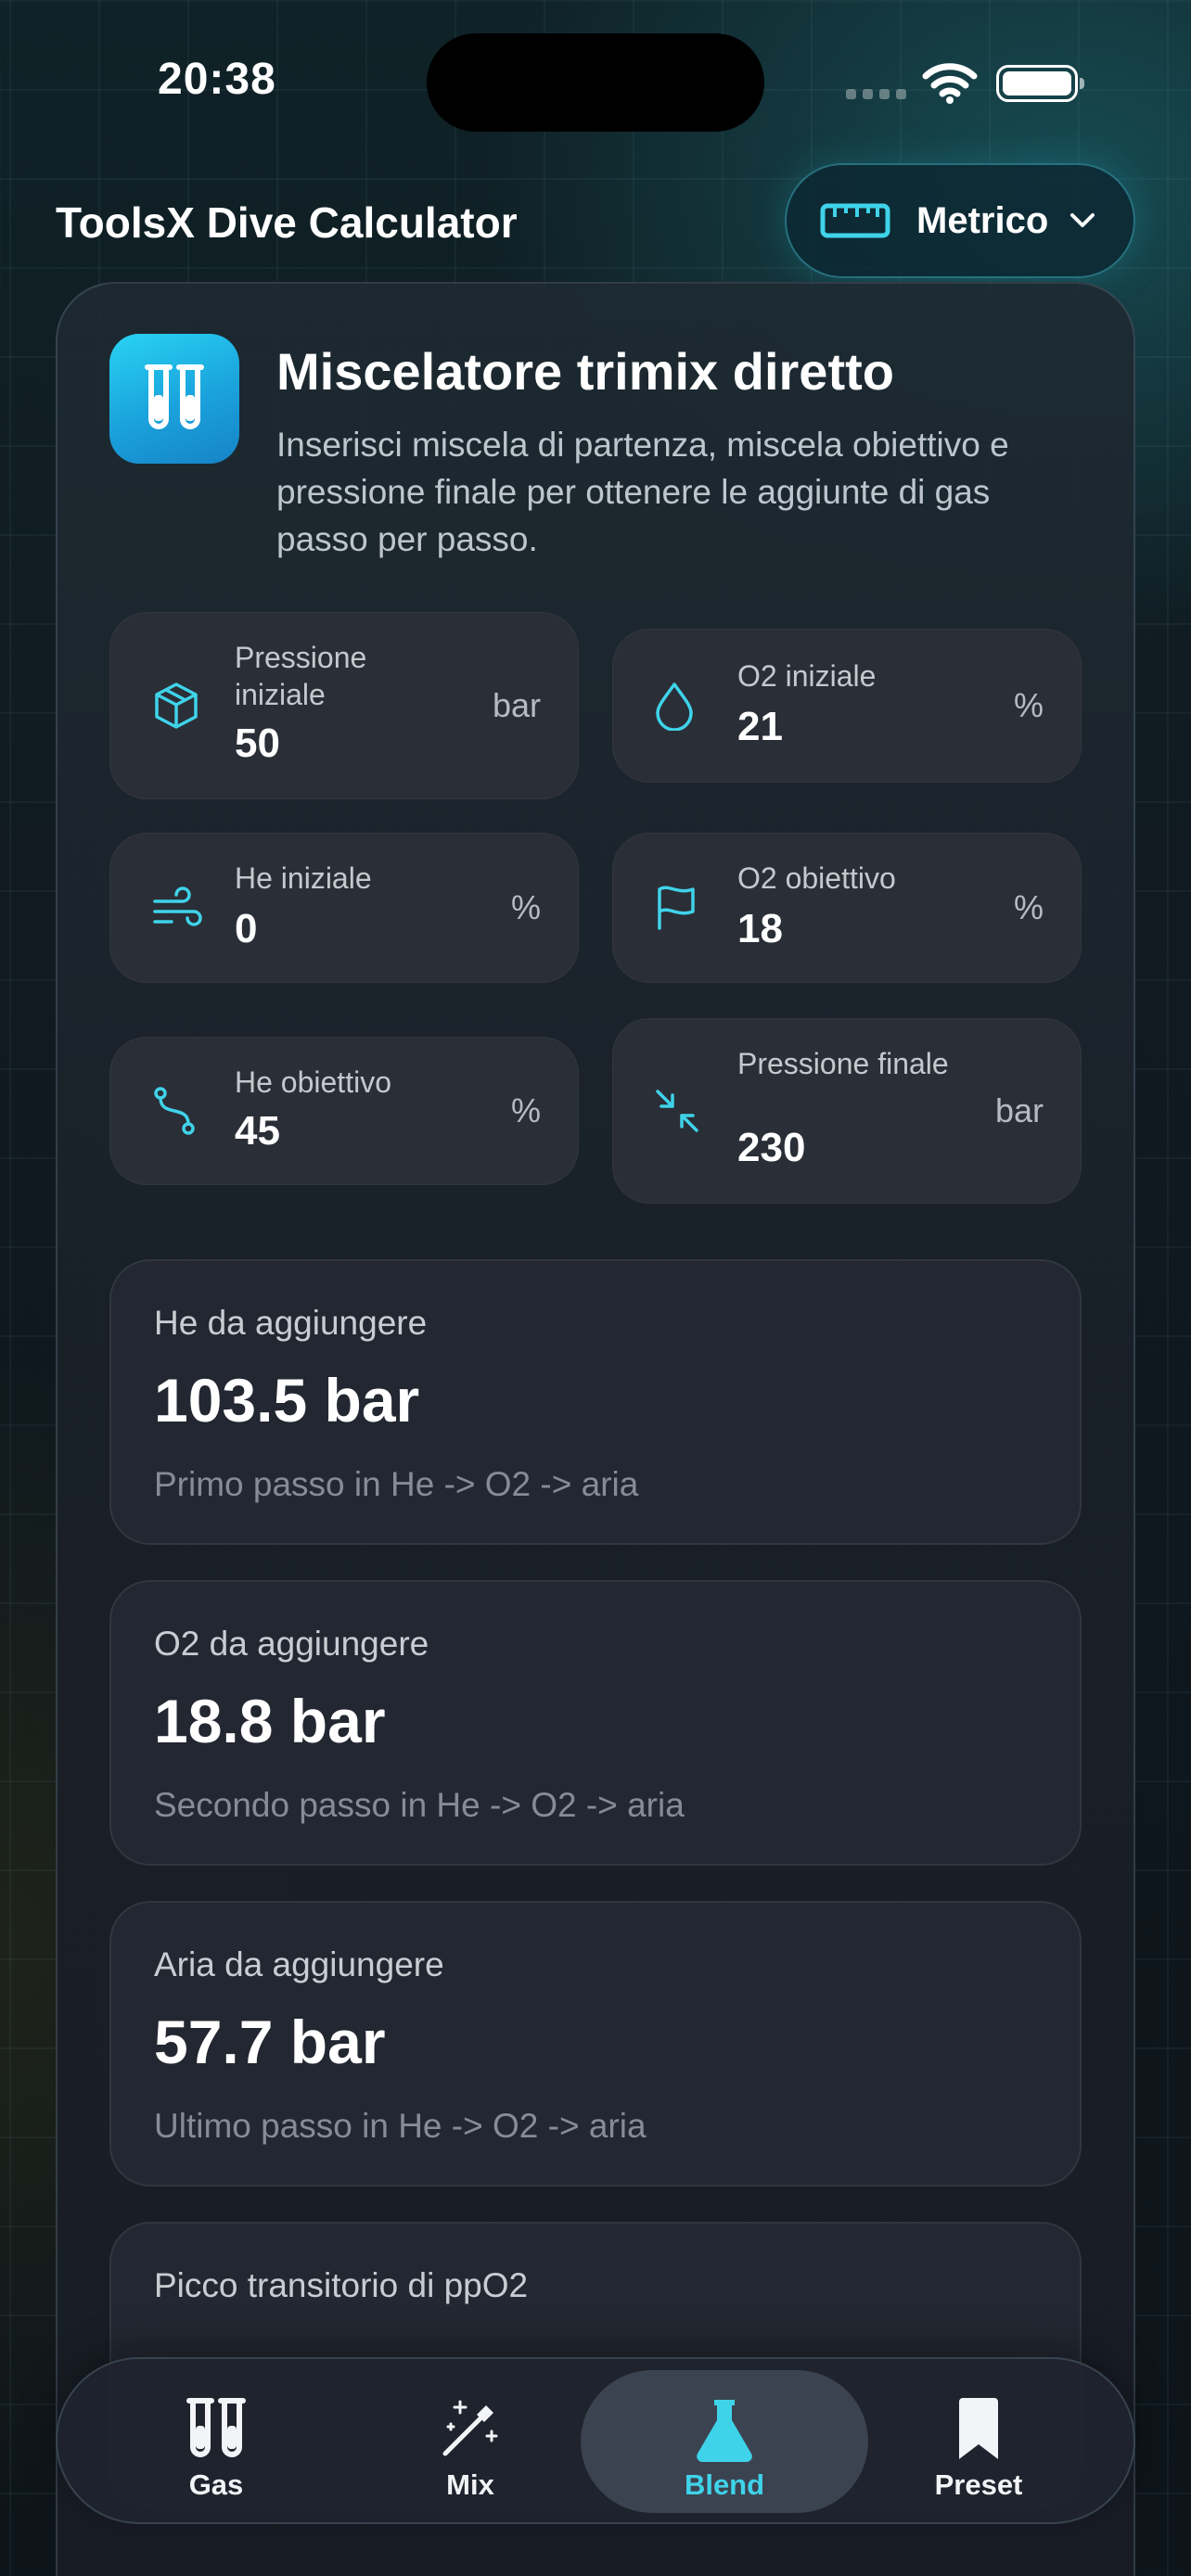 The image size is (1191, 2576). I want to click on field-value: 18, so click(760, 928).